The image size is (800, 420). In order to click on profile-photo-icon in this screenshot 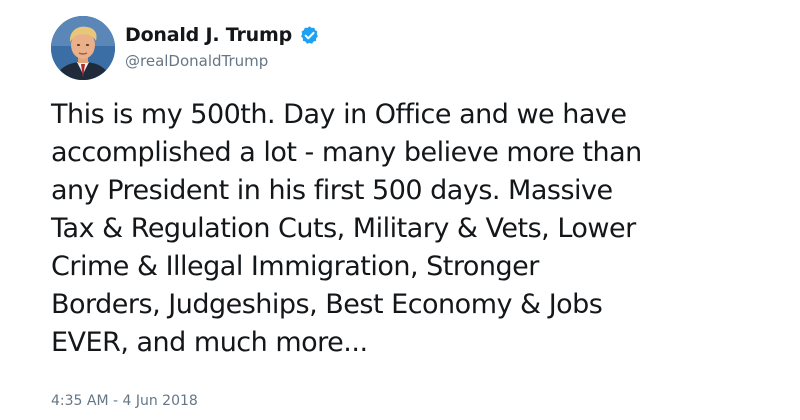, I will do `click(83, 48)`.